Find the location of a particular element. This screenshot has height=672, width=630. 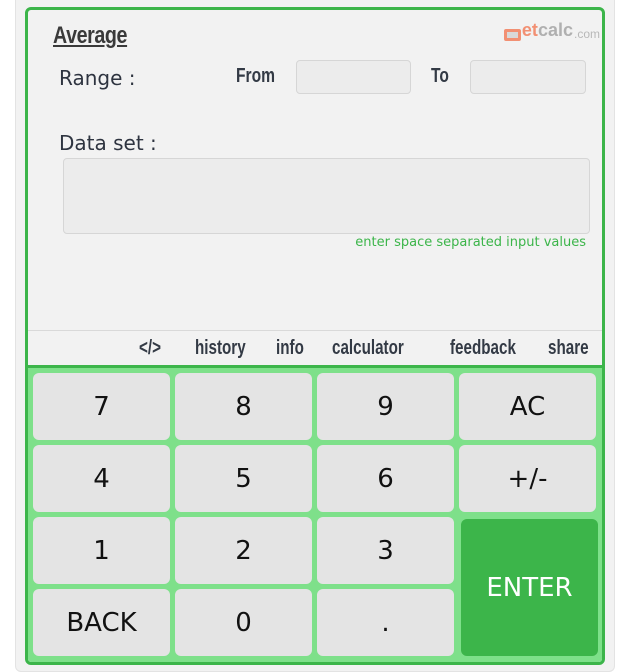

embed-code-link: </> is located at coordinates (150, 348).